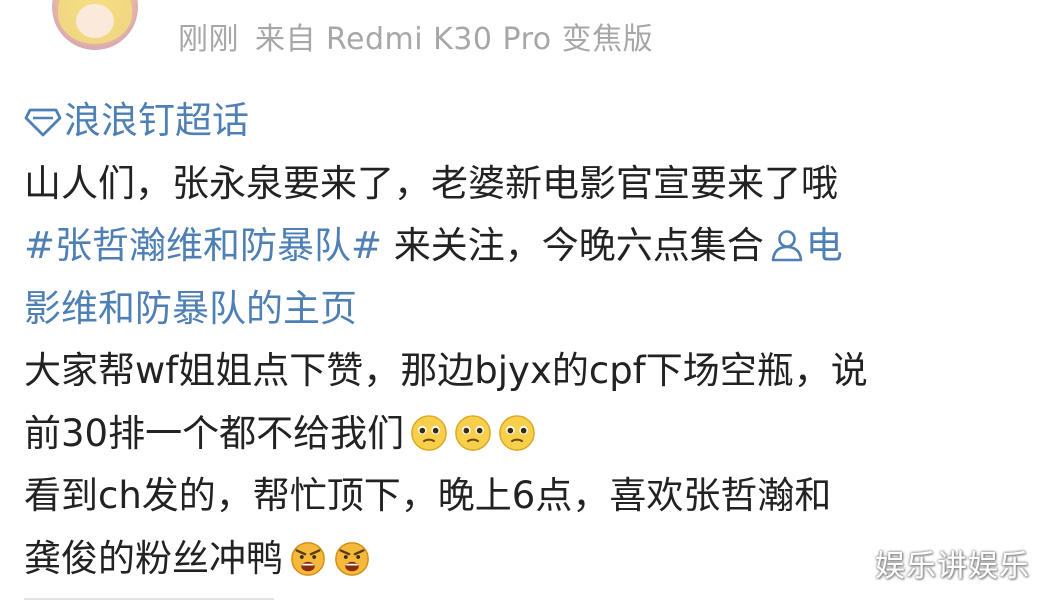 Image resolution: width=1044 pixels, height=603 pixels. Describe the element at coordinates (43, 122) in the screenshot. I see `diamond-icon` at that location.